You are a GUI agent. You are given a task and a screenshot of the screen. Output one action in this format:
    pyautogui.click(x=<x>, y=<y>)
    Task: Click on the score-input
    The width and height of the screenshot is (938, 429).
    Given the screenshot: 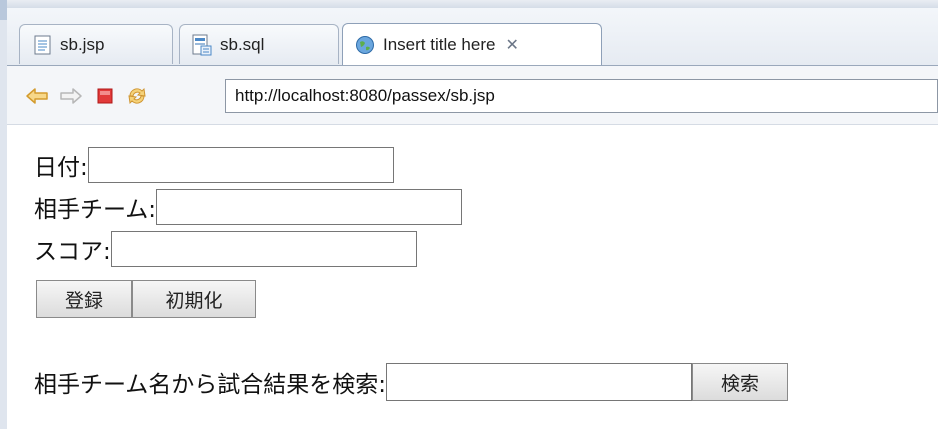 What is the action you would take?
    pyautogui.click(x=263, y=249)
    